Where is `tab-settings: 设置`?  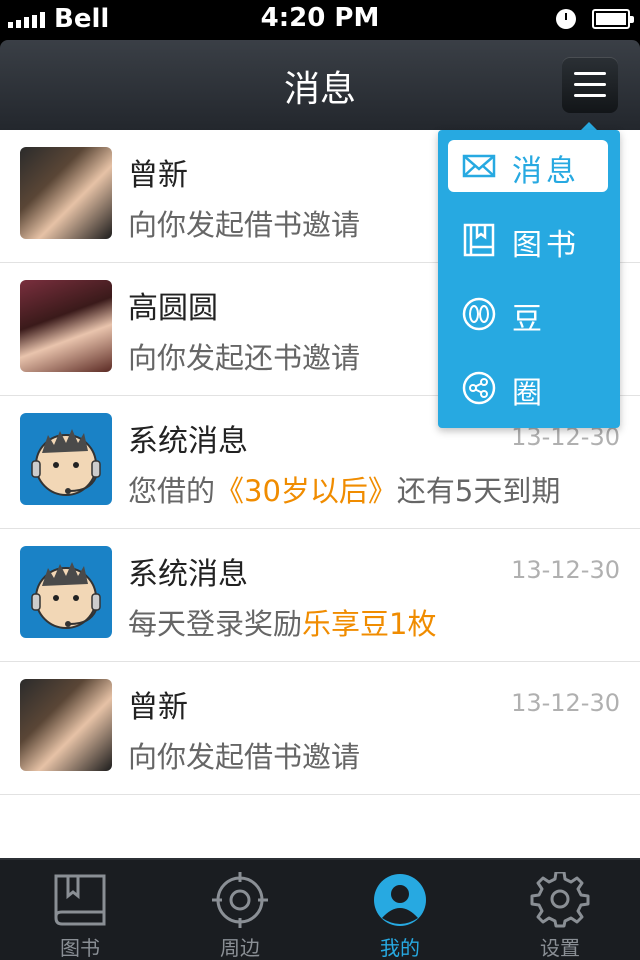
tab-settings: 设置 is located at coordinates (560, 910).